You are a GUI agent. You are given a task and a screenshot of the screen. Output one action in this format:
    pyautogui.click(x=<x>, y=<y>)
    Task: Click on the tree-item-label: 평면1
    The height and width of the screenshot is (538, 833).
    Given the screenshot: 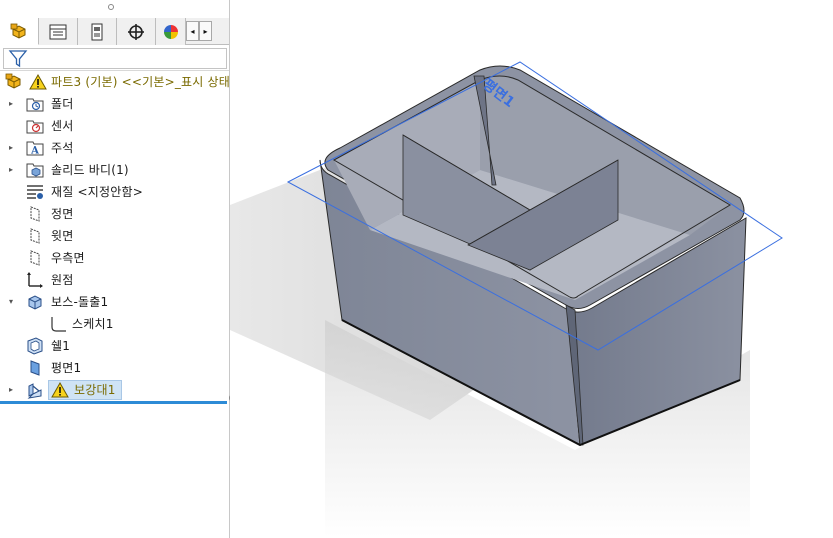 What is the action you would take?
    pyautogui.click(x=66, y=368)
    